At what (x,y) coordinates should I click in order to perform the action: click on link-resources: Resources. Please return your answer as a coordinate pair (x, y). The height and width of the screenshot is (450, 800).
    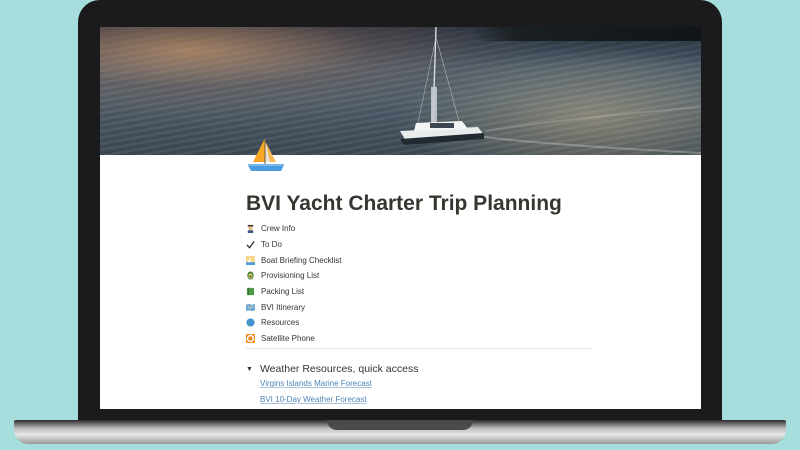
    Looking at the image, I should click on (436, 323).